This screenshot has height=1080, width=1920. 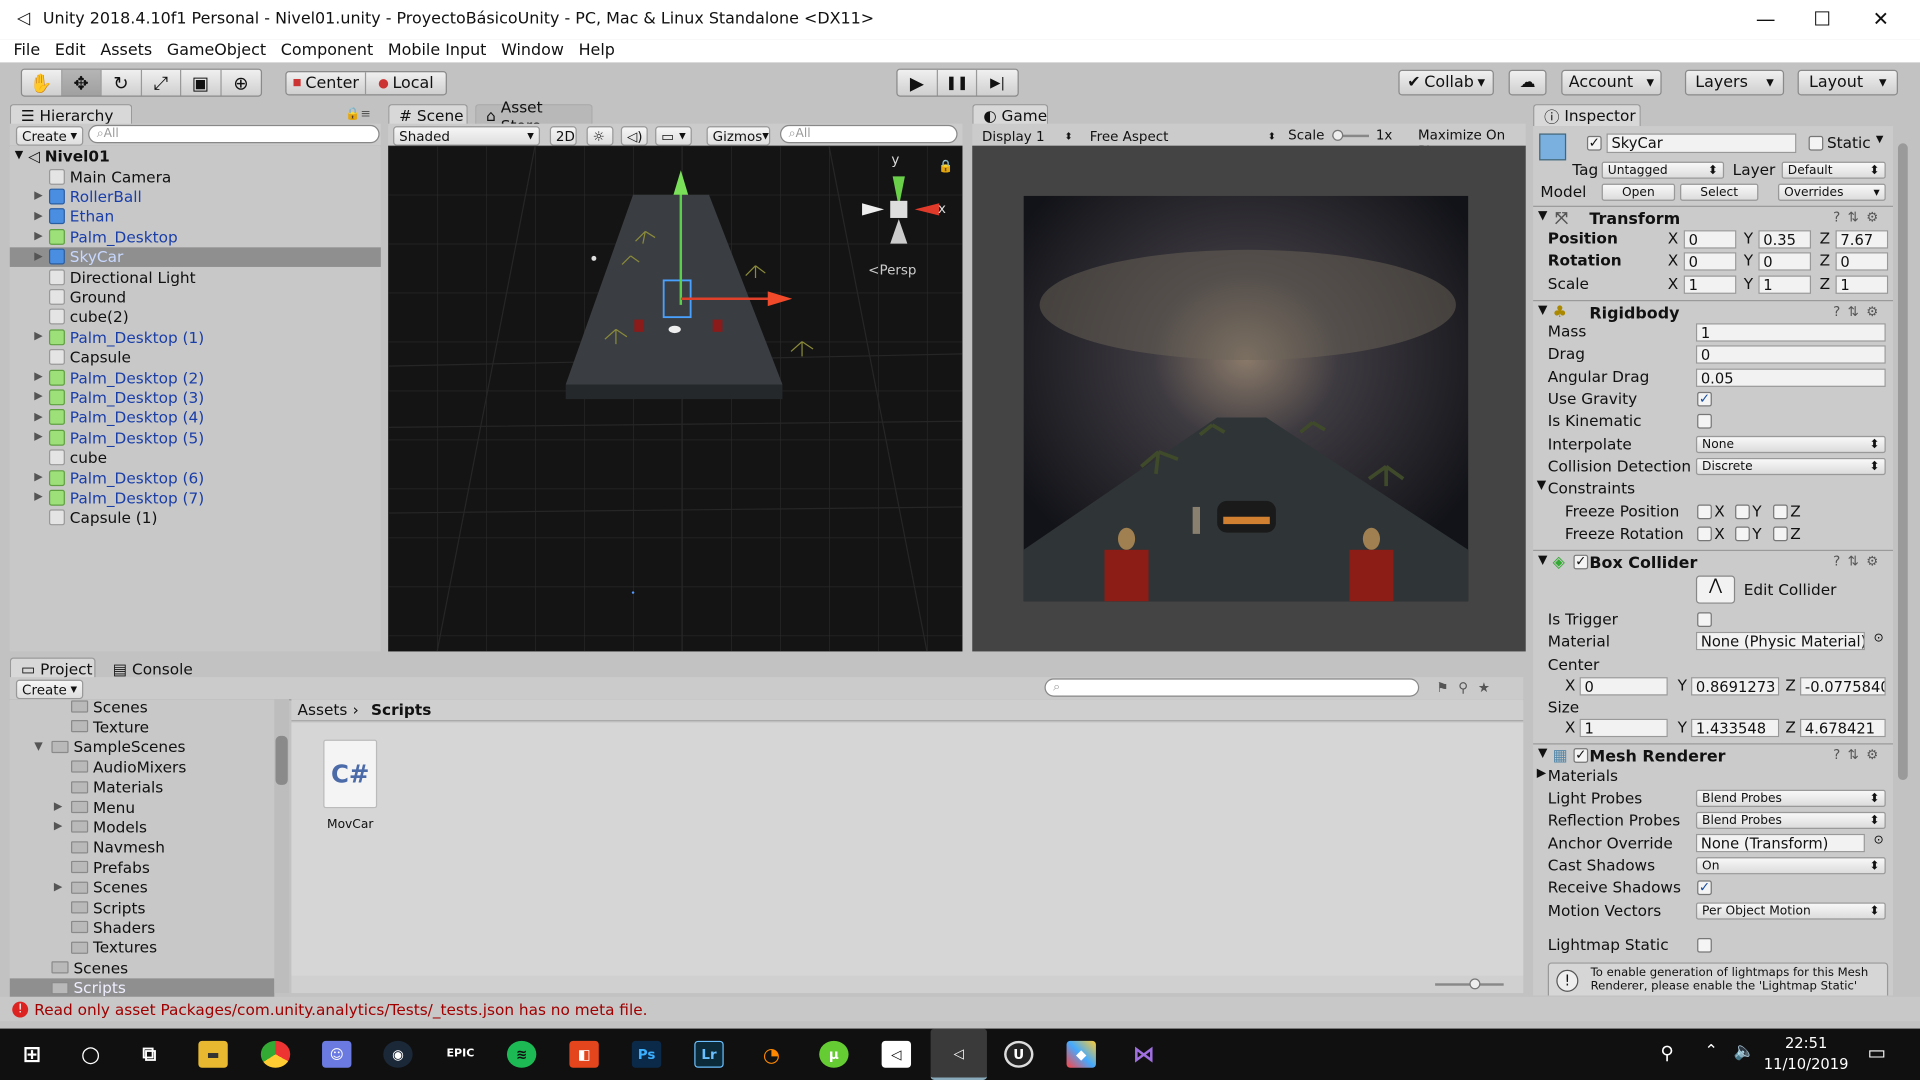 I want to click on close-button: ✕, so click(x=1880, y=18).